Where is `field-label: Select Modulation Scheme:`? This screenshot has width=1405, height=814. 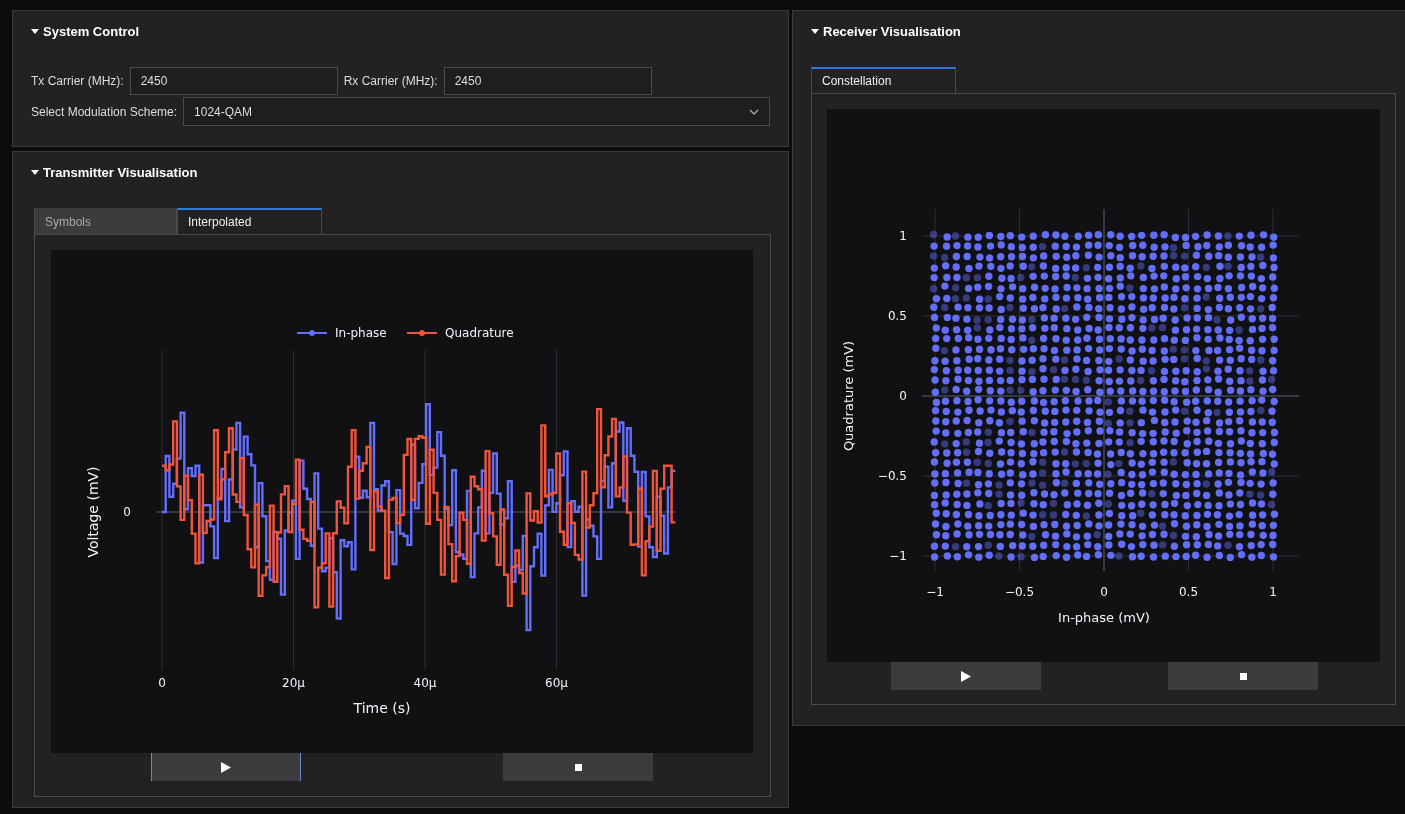
field-label: Select Modulation Scheme: is located at coordinates (104, 111).